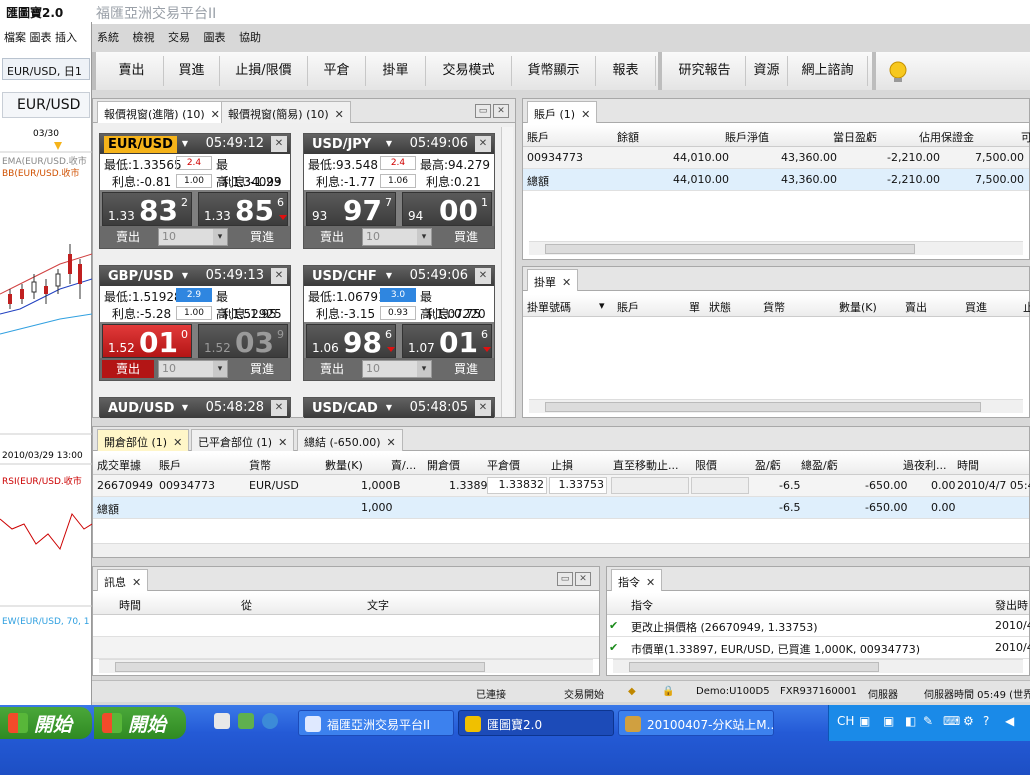 Image resolution: width=1030 pixels, height=775 pixels. I want to click on col-usable: 可, so click(1025, 137).